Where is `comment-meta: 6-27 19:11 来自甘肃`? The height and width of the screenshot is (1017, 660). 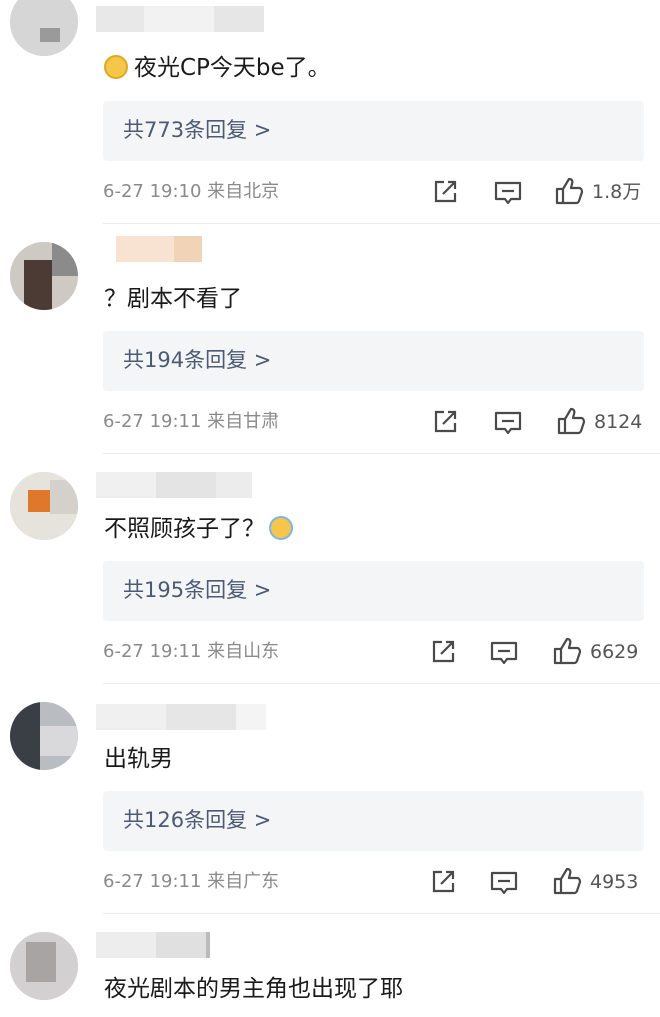
comment-meta: 6-27 19:11 来自甘肃 is located at coordinates (191, 421).